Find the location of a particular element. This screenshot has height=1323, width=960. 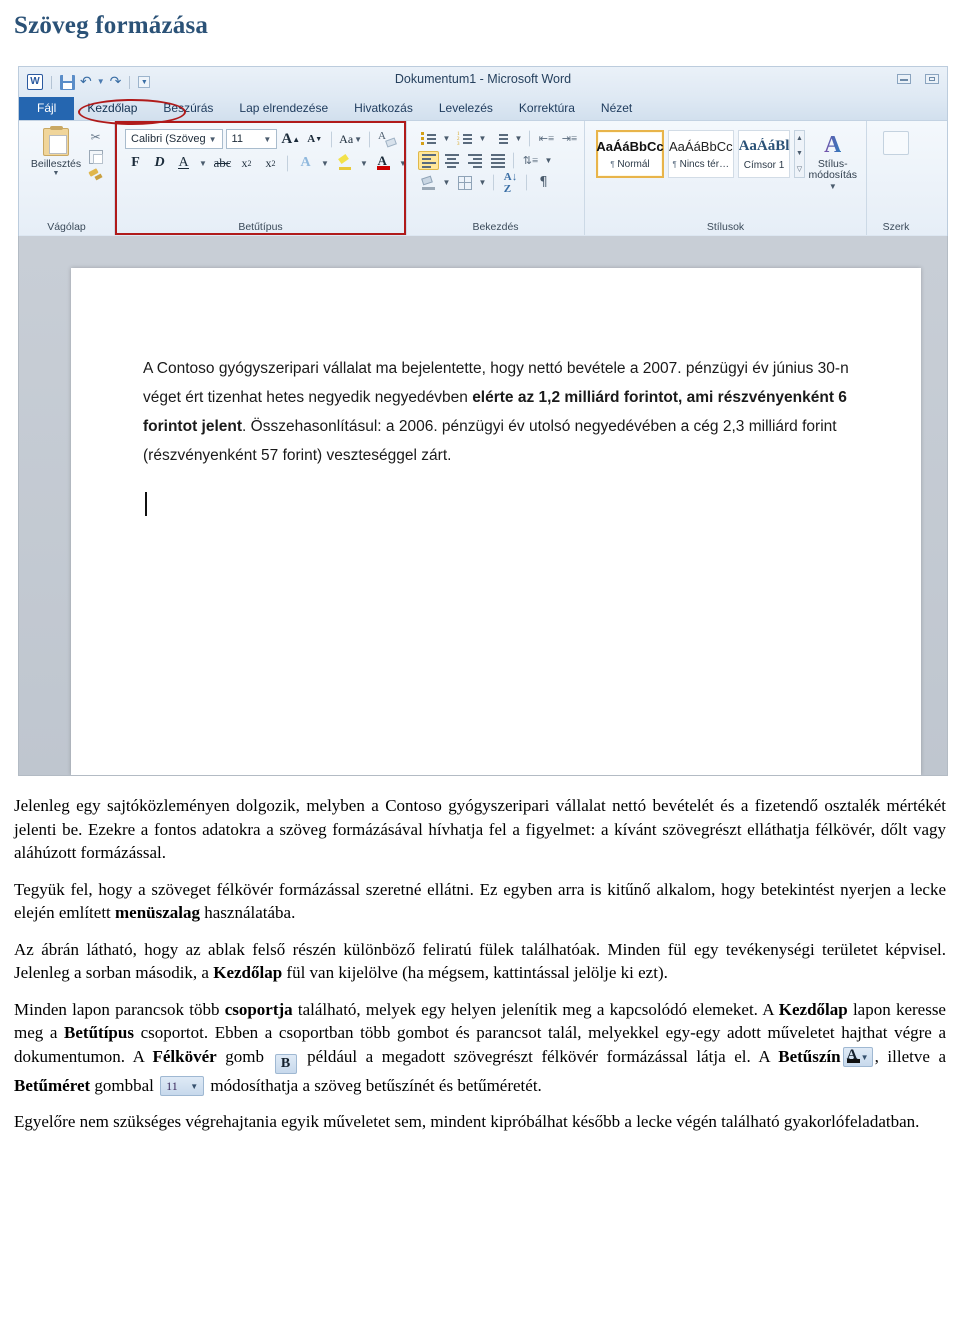

text-highlight-color-icon is located at coordinates (344, 163).